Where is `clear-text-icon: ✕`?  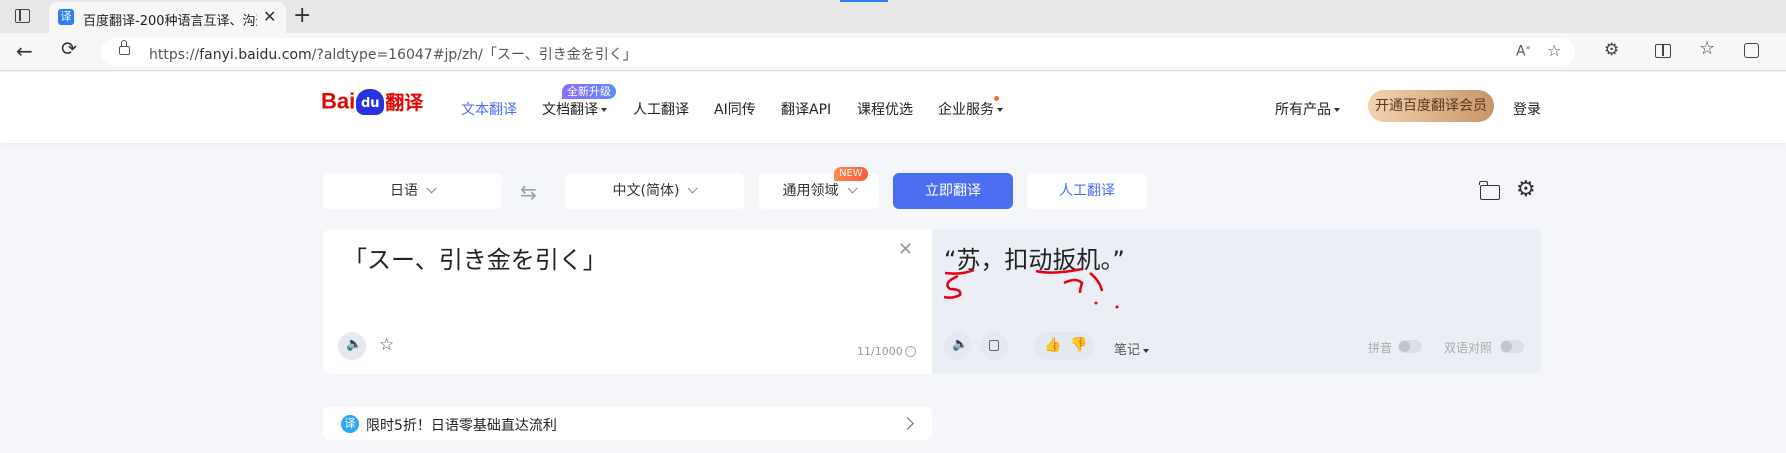 clear-text-icon: ✕ is located at coordinates (905, 249).